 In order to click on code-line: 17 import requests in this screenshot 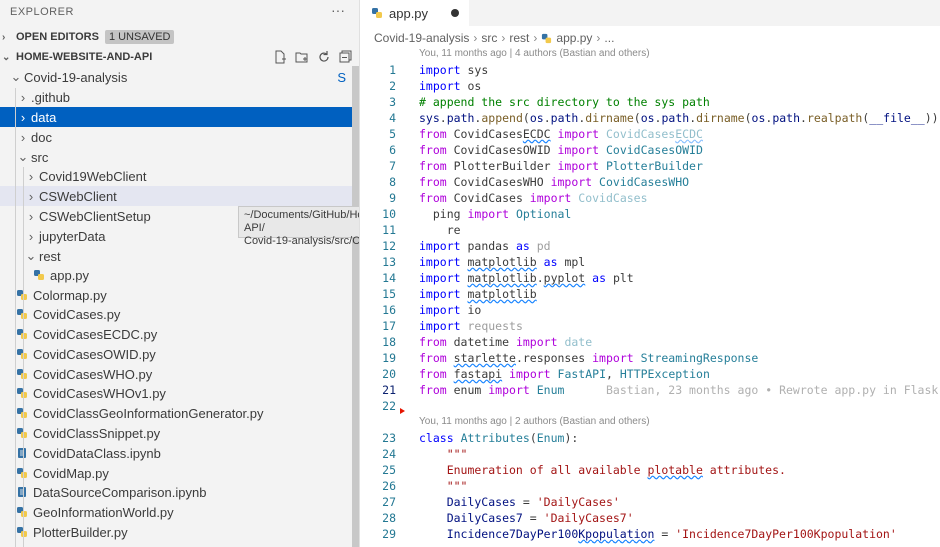, I will do `click(650, 326)`.